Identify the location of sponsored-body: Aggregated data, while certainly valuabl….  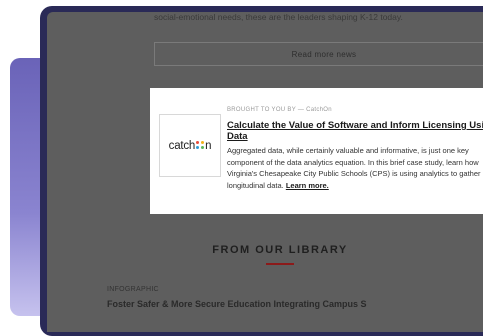
(355, 168).